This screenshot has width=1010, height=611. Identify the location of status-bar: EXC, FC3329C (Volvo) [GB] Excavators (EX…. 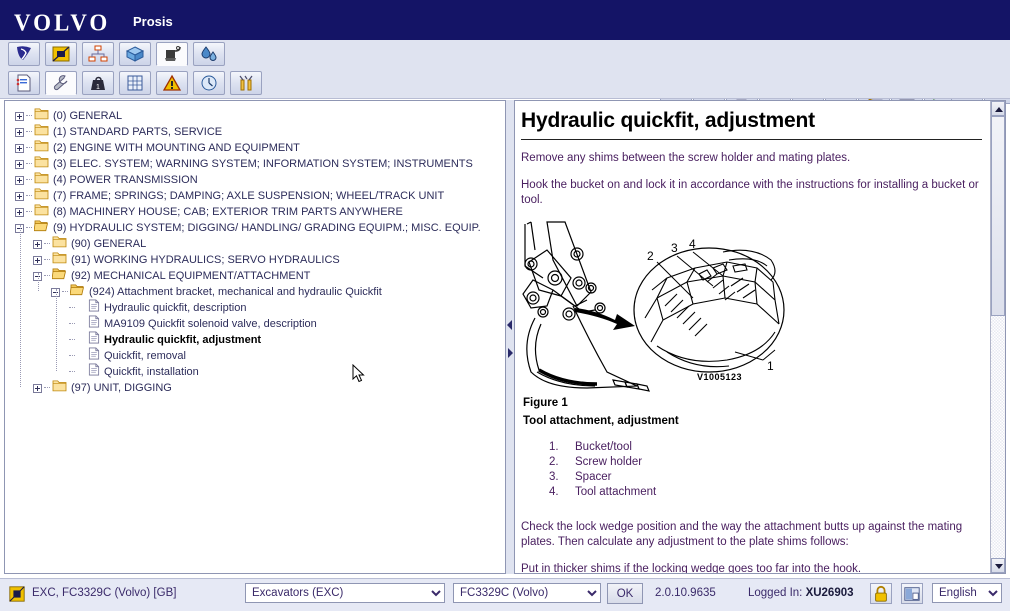
(505, 594).